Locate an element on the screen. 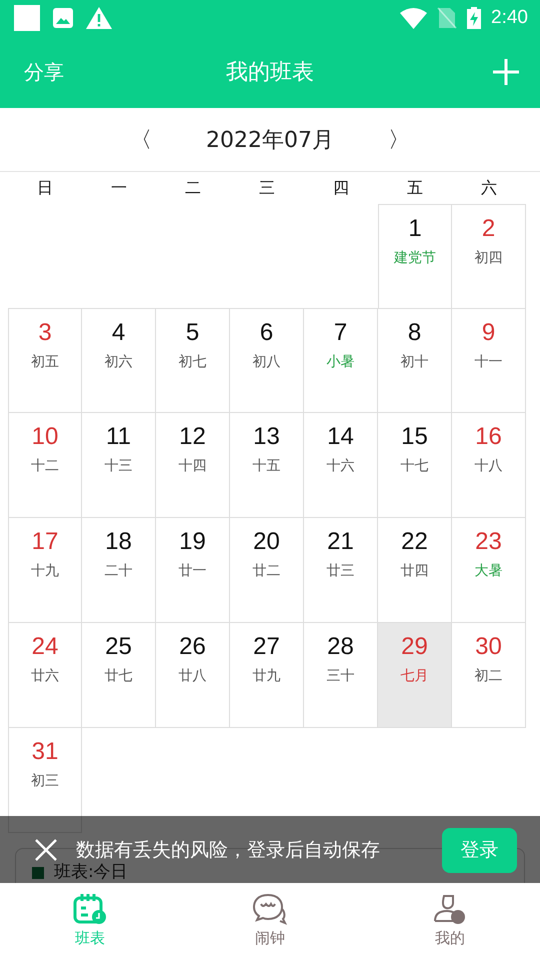 The width and height of the screenshot is (540, 960). calendar-day: 13 十五 is located at coordinates (267, 465).